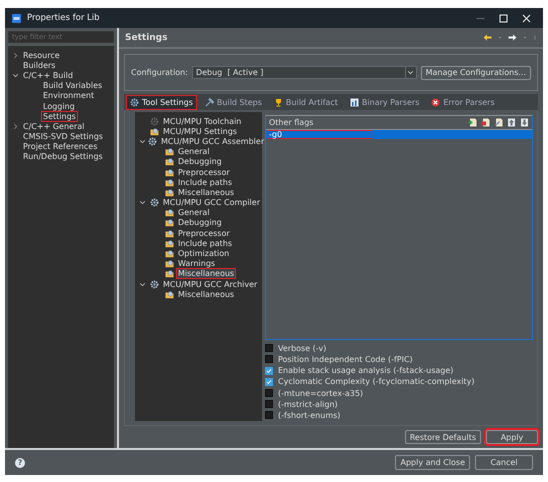 This screenshot has width=548, height=482. Describe the element at coordinates (161, 102) in the screenshot. I see `tab: Tool Settings` at that location.